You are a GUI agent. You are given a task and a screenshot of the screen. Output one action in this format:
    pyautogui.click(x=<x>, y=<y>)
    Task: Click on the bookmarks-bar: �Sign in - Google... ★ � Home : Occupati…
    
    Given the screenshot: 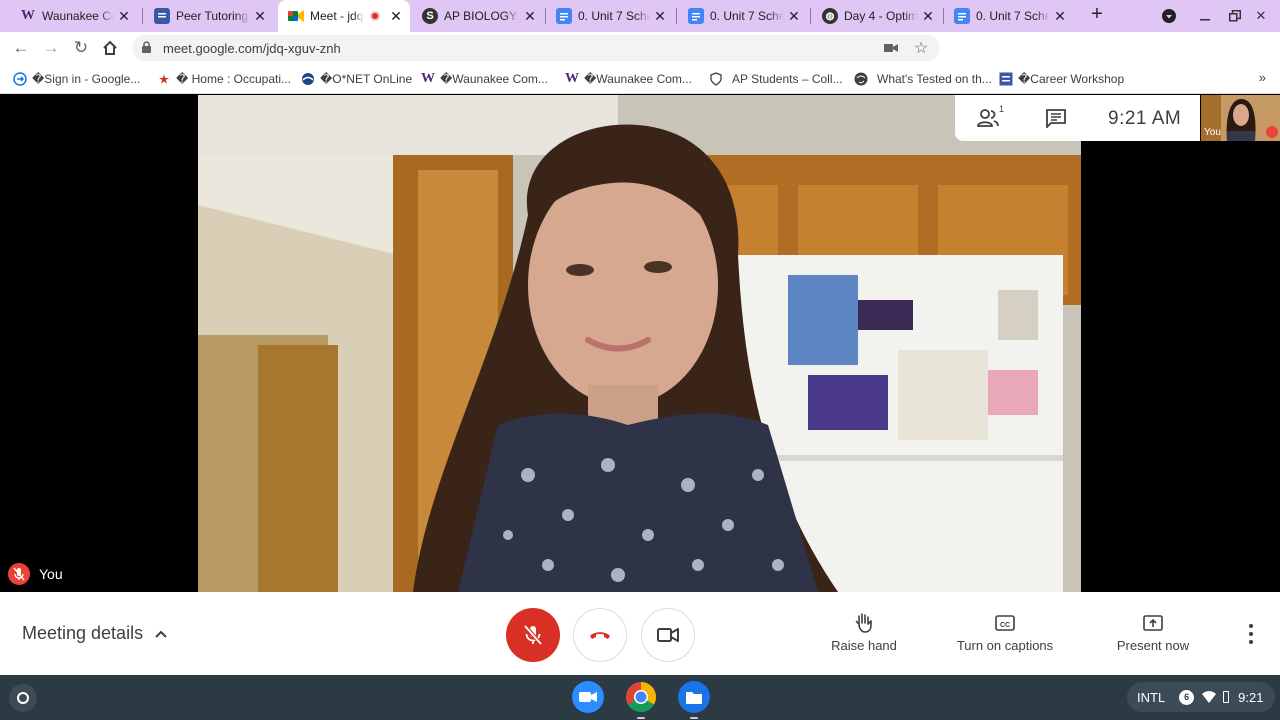 What is the action you would take?
    pyautogui.click(x=640, y=79)
    